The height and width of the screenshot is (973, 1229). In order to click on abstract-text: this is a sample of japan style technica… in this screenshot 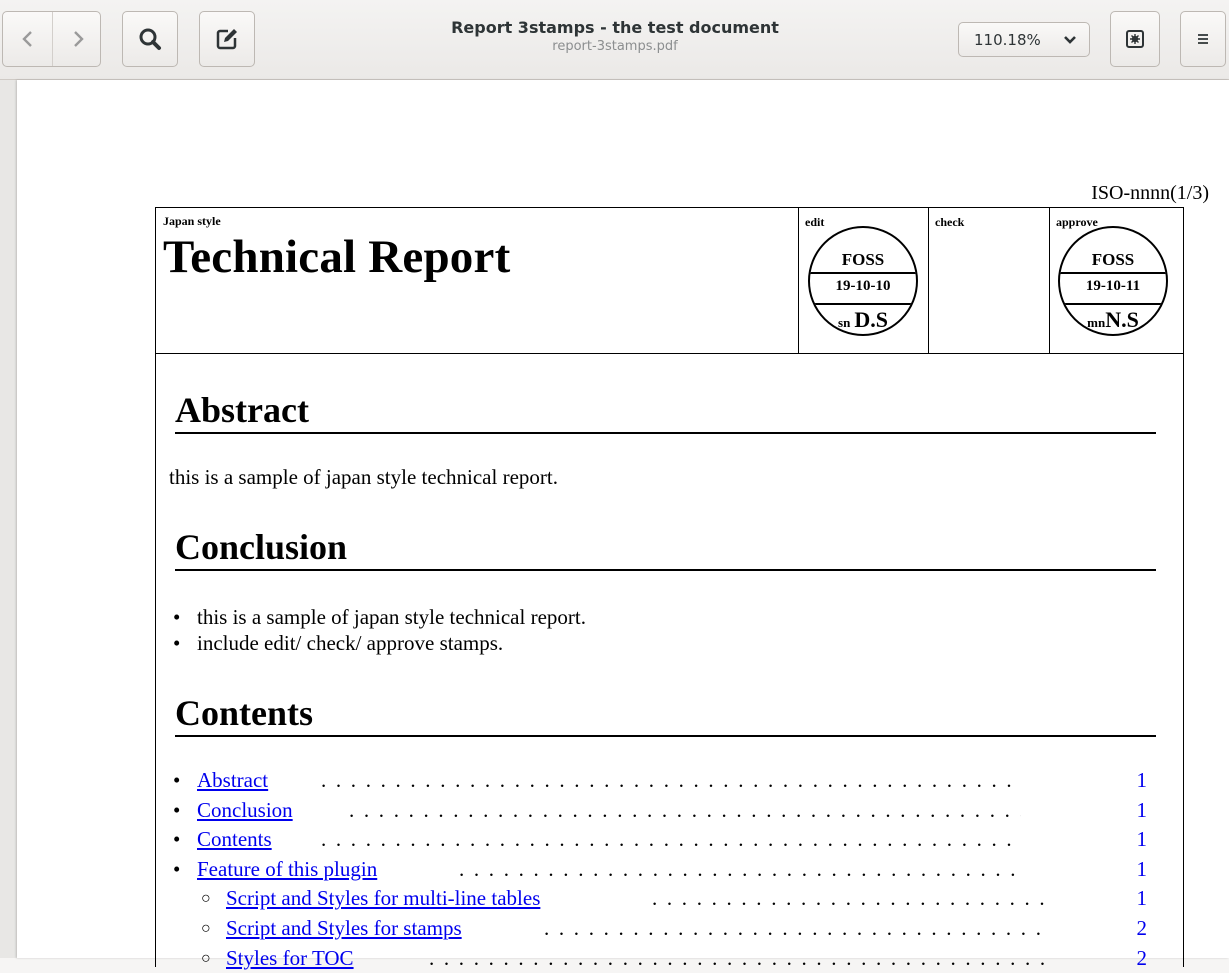, I will do `click(363, 477)`.